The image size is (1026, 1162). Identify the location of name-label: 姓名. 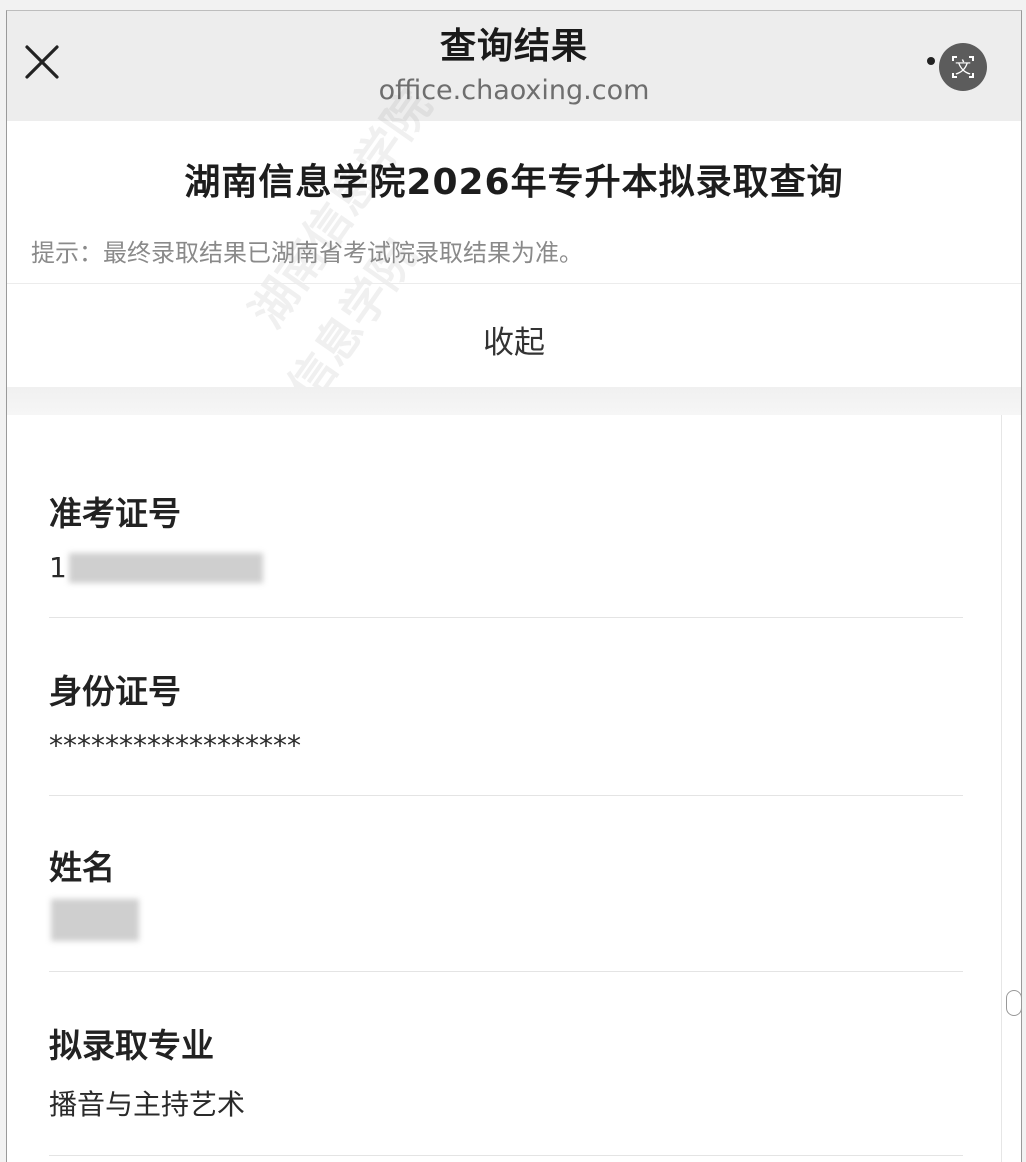
(82, 867).